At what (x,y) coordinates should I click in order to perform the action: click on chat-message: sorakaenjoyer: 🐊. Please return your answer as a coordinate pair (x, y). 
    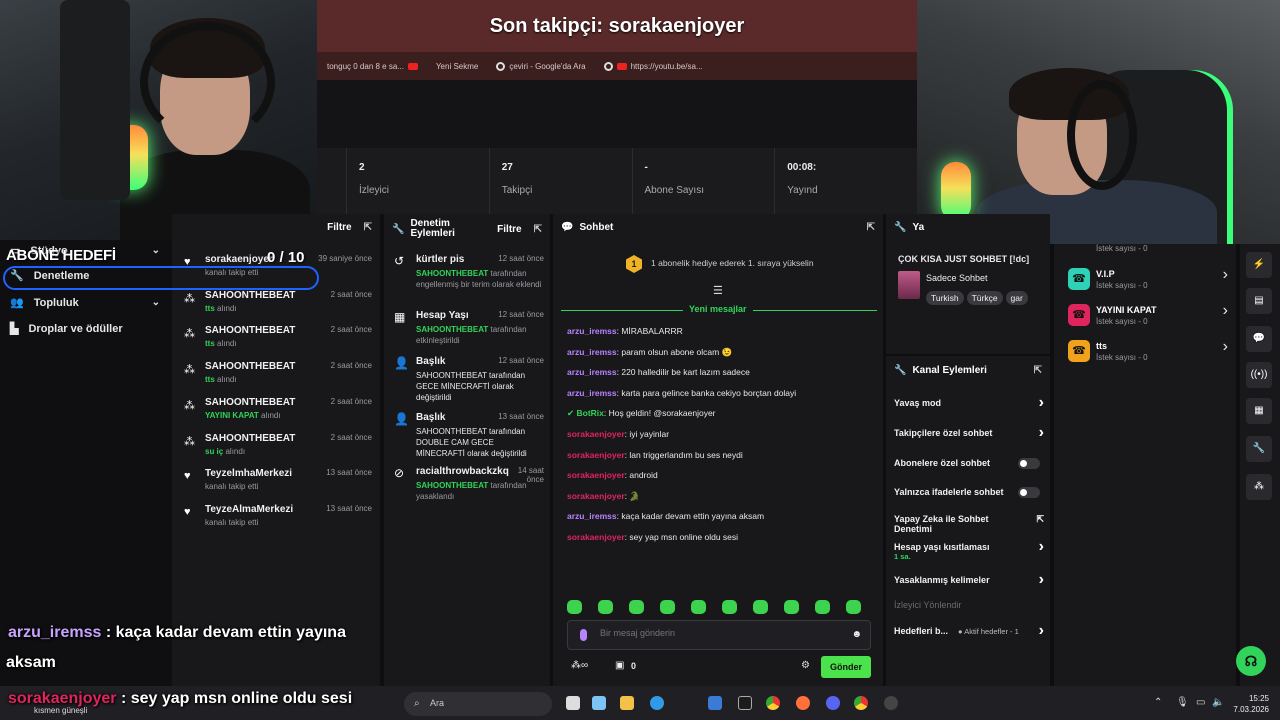
    Looking at the image, I should click on (603, 496).